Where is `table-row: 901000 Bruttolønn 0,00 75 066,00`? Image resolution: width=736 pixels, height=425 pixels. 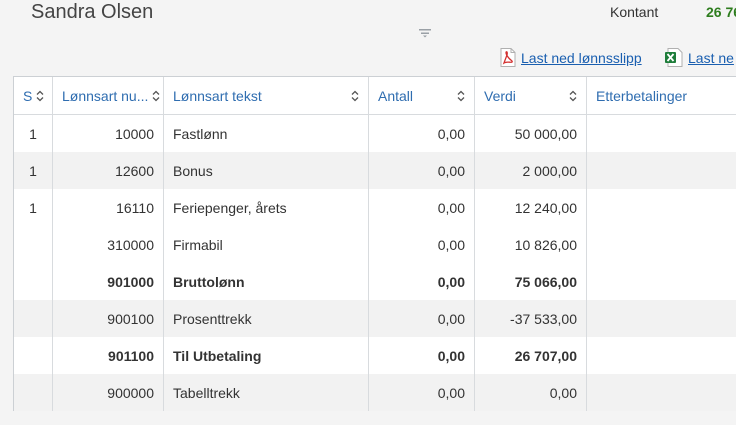
table-row: 901000 Bruttolønn 0,00 75 066,00 is located at coordinates (375, 281).